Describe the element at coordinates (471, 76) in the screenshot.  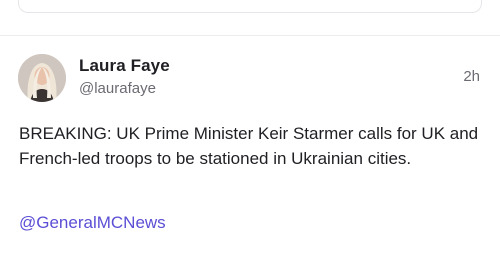
I see `post-timestamp: 2h` at that location.